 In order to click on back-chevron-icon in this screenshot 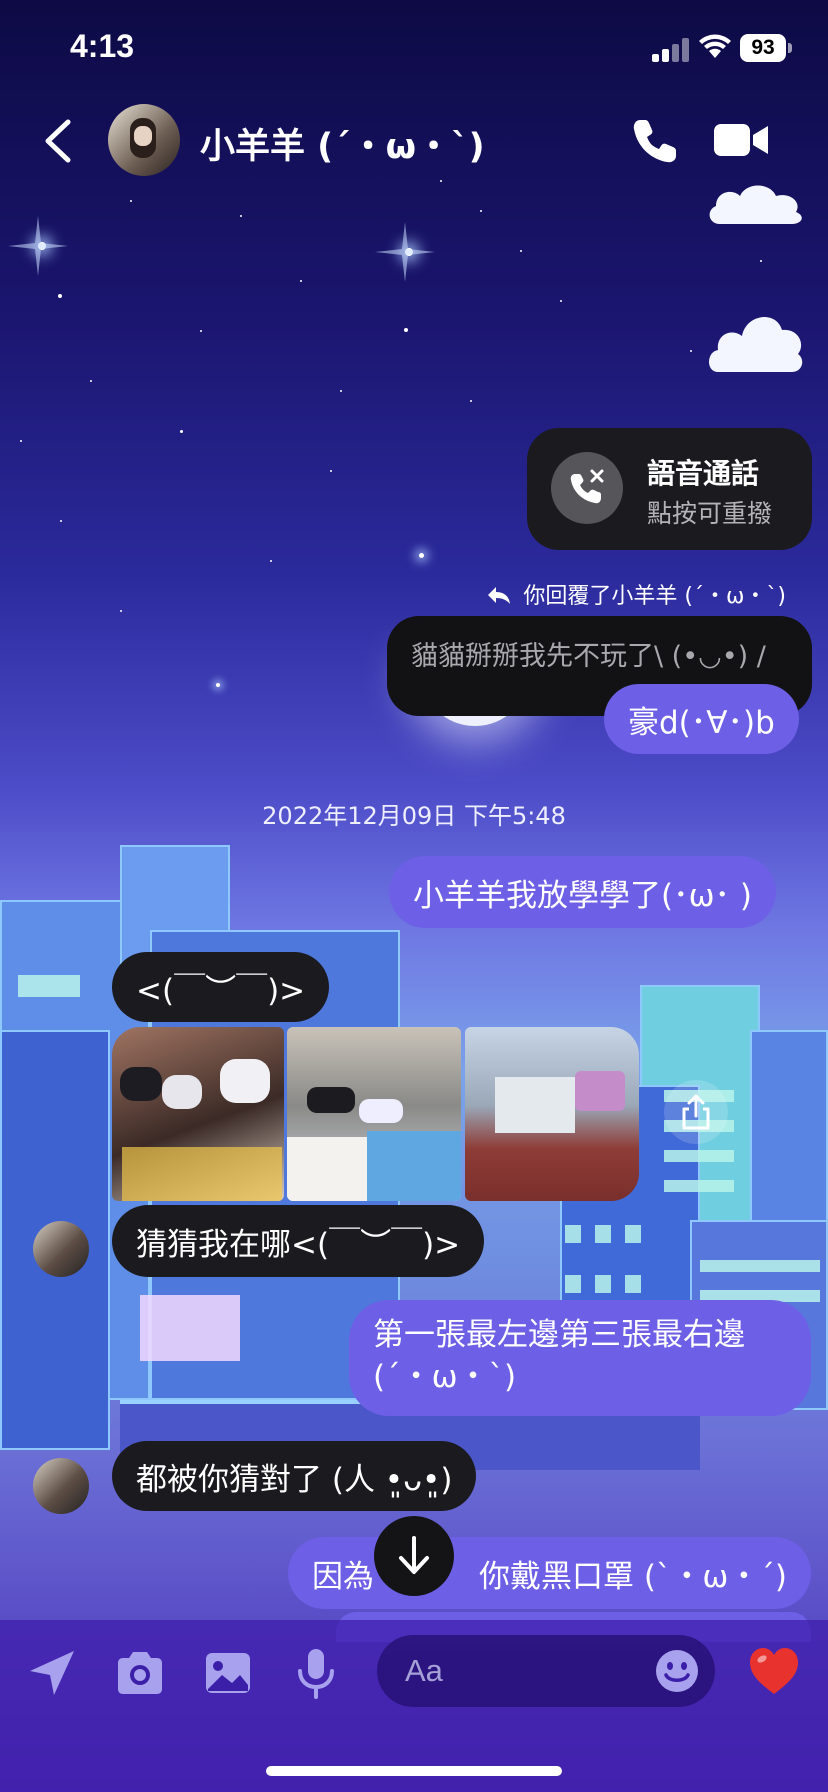, I will do `click(60, 141)`.